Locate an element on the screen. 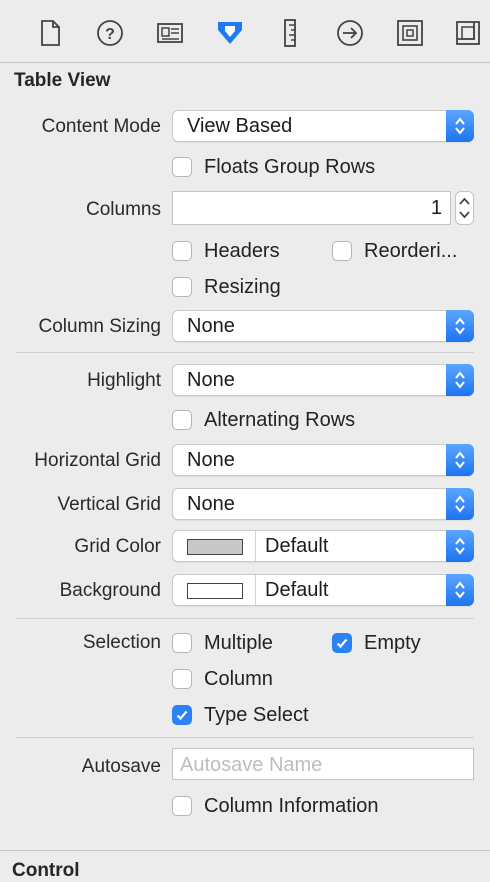 This screenshot has height=882, width=490. empty-checkbox: Empty is located at coordinates (376, 643).